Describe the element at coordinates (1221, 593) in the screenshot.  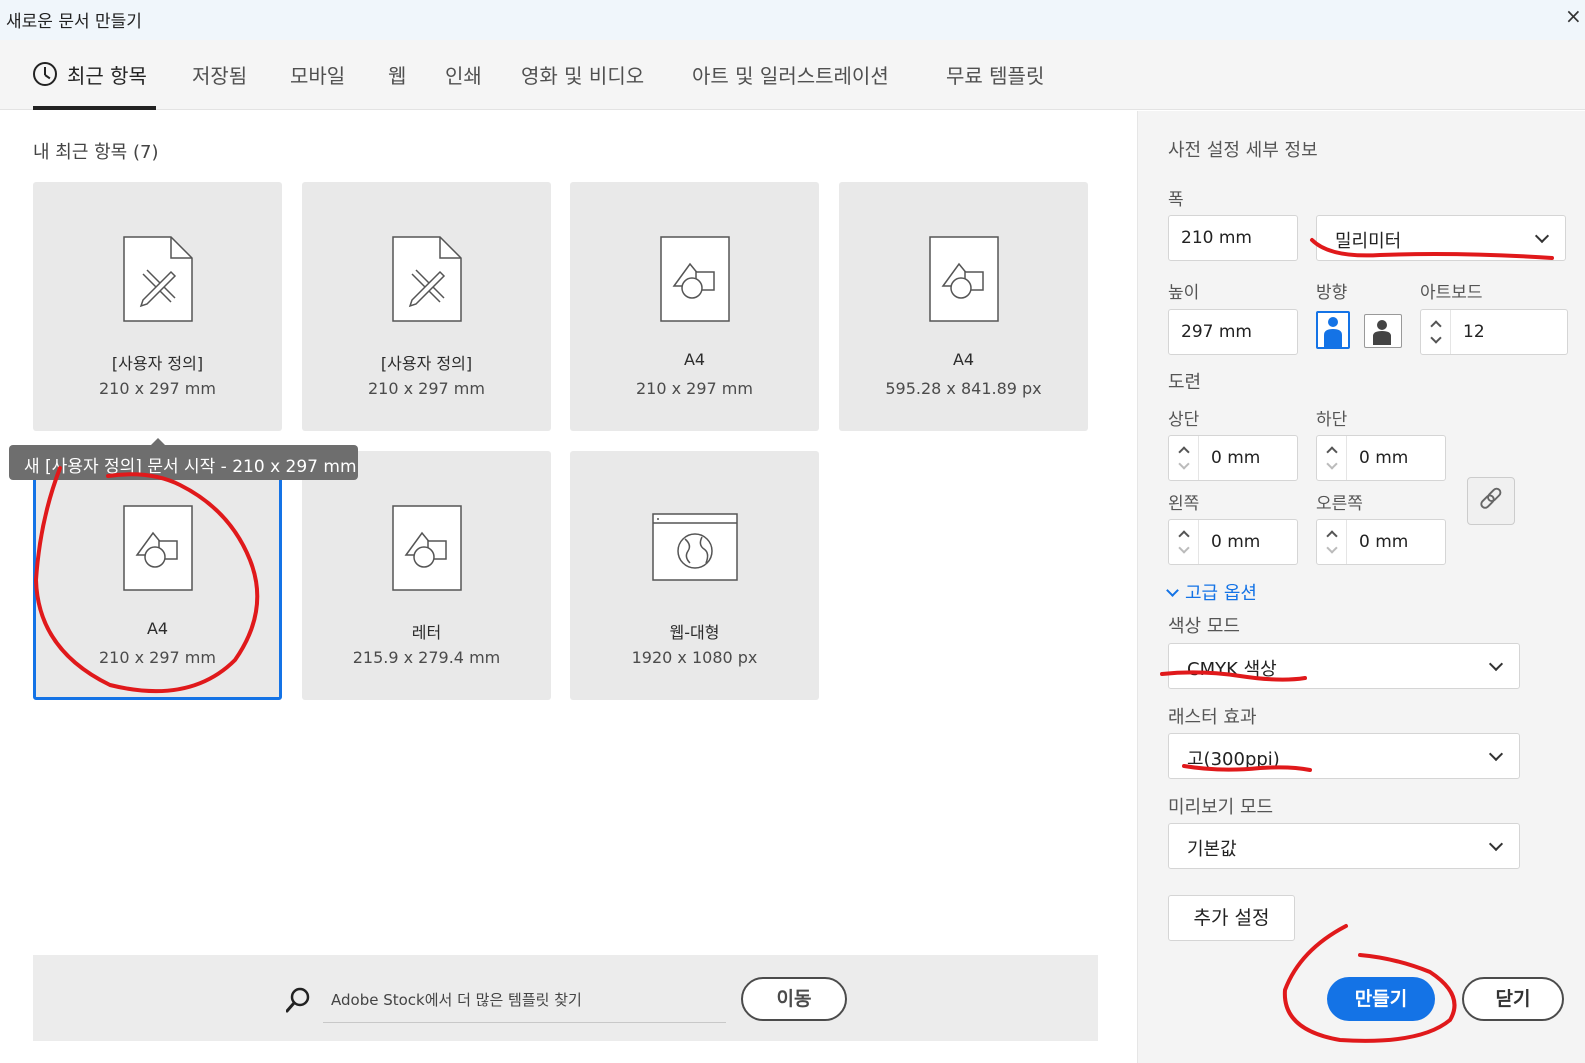
I see `advanced-options-label: 고급 옵션` at that location.